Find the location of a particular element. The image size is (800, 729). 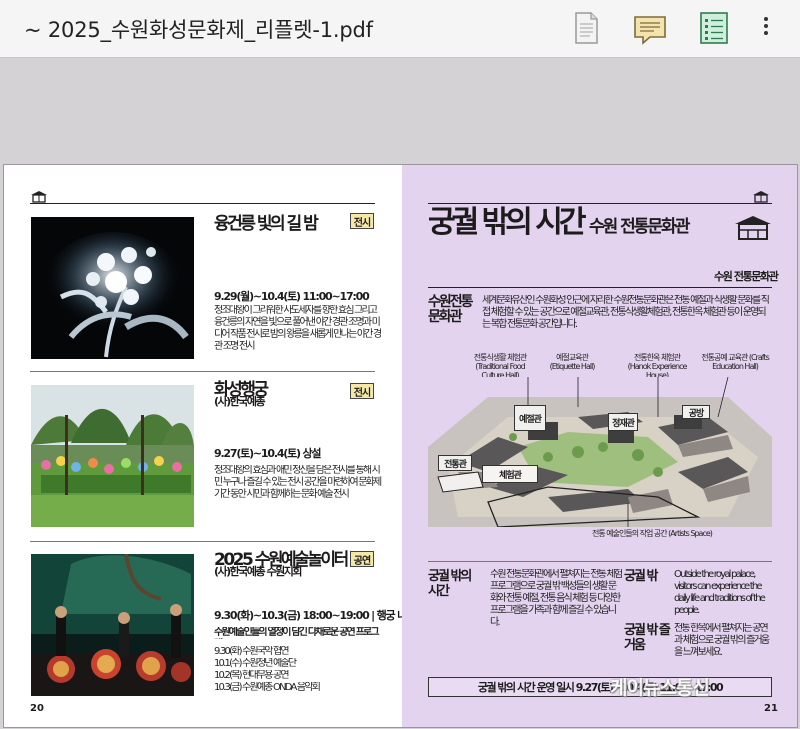

event-date: 9.29(월)~10.4(토) 11:00~17:00 is located at coordinates (292, 296).